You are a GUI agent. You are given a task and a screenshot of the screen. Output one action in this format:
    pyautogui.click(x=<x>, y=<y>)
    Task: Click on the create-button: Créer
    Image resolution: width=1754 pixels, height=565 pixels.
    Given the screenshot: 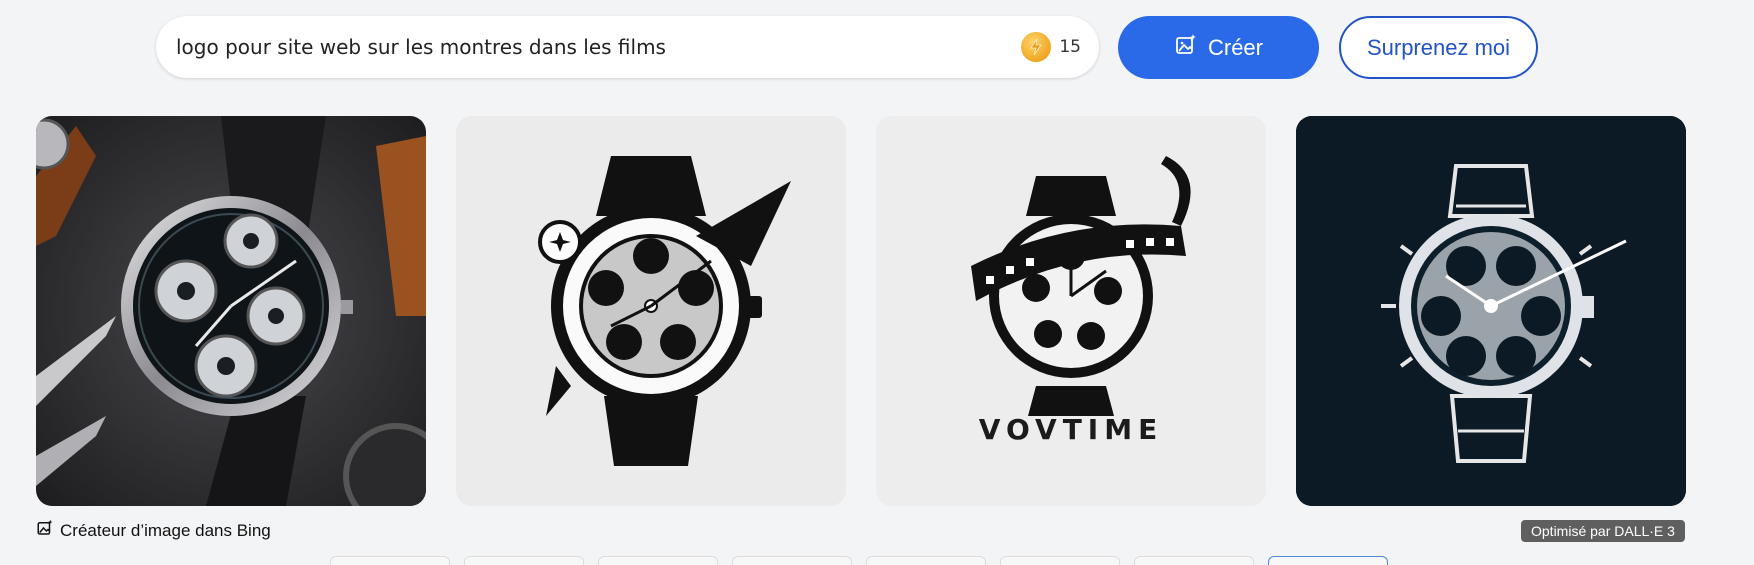 What is the action you would take?
    pyautogui.click(x=1218, y=47)
    